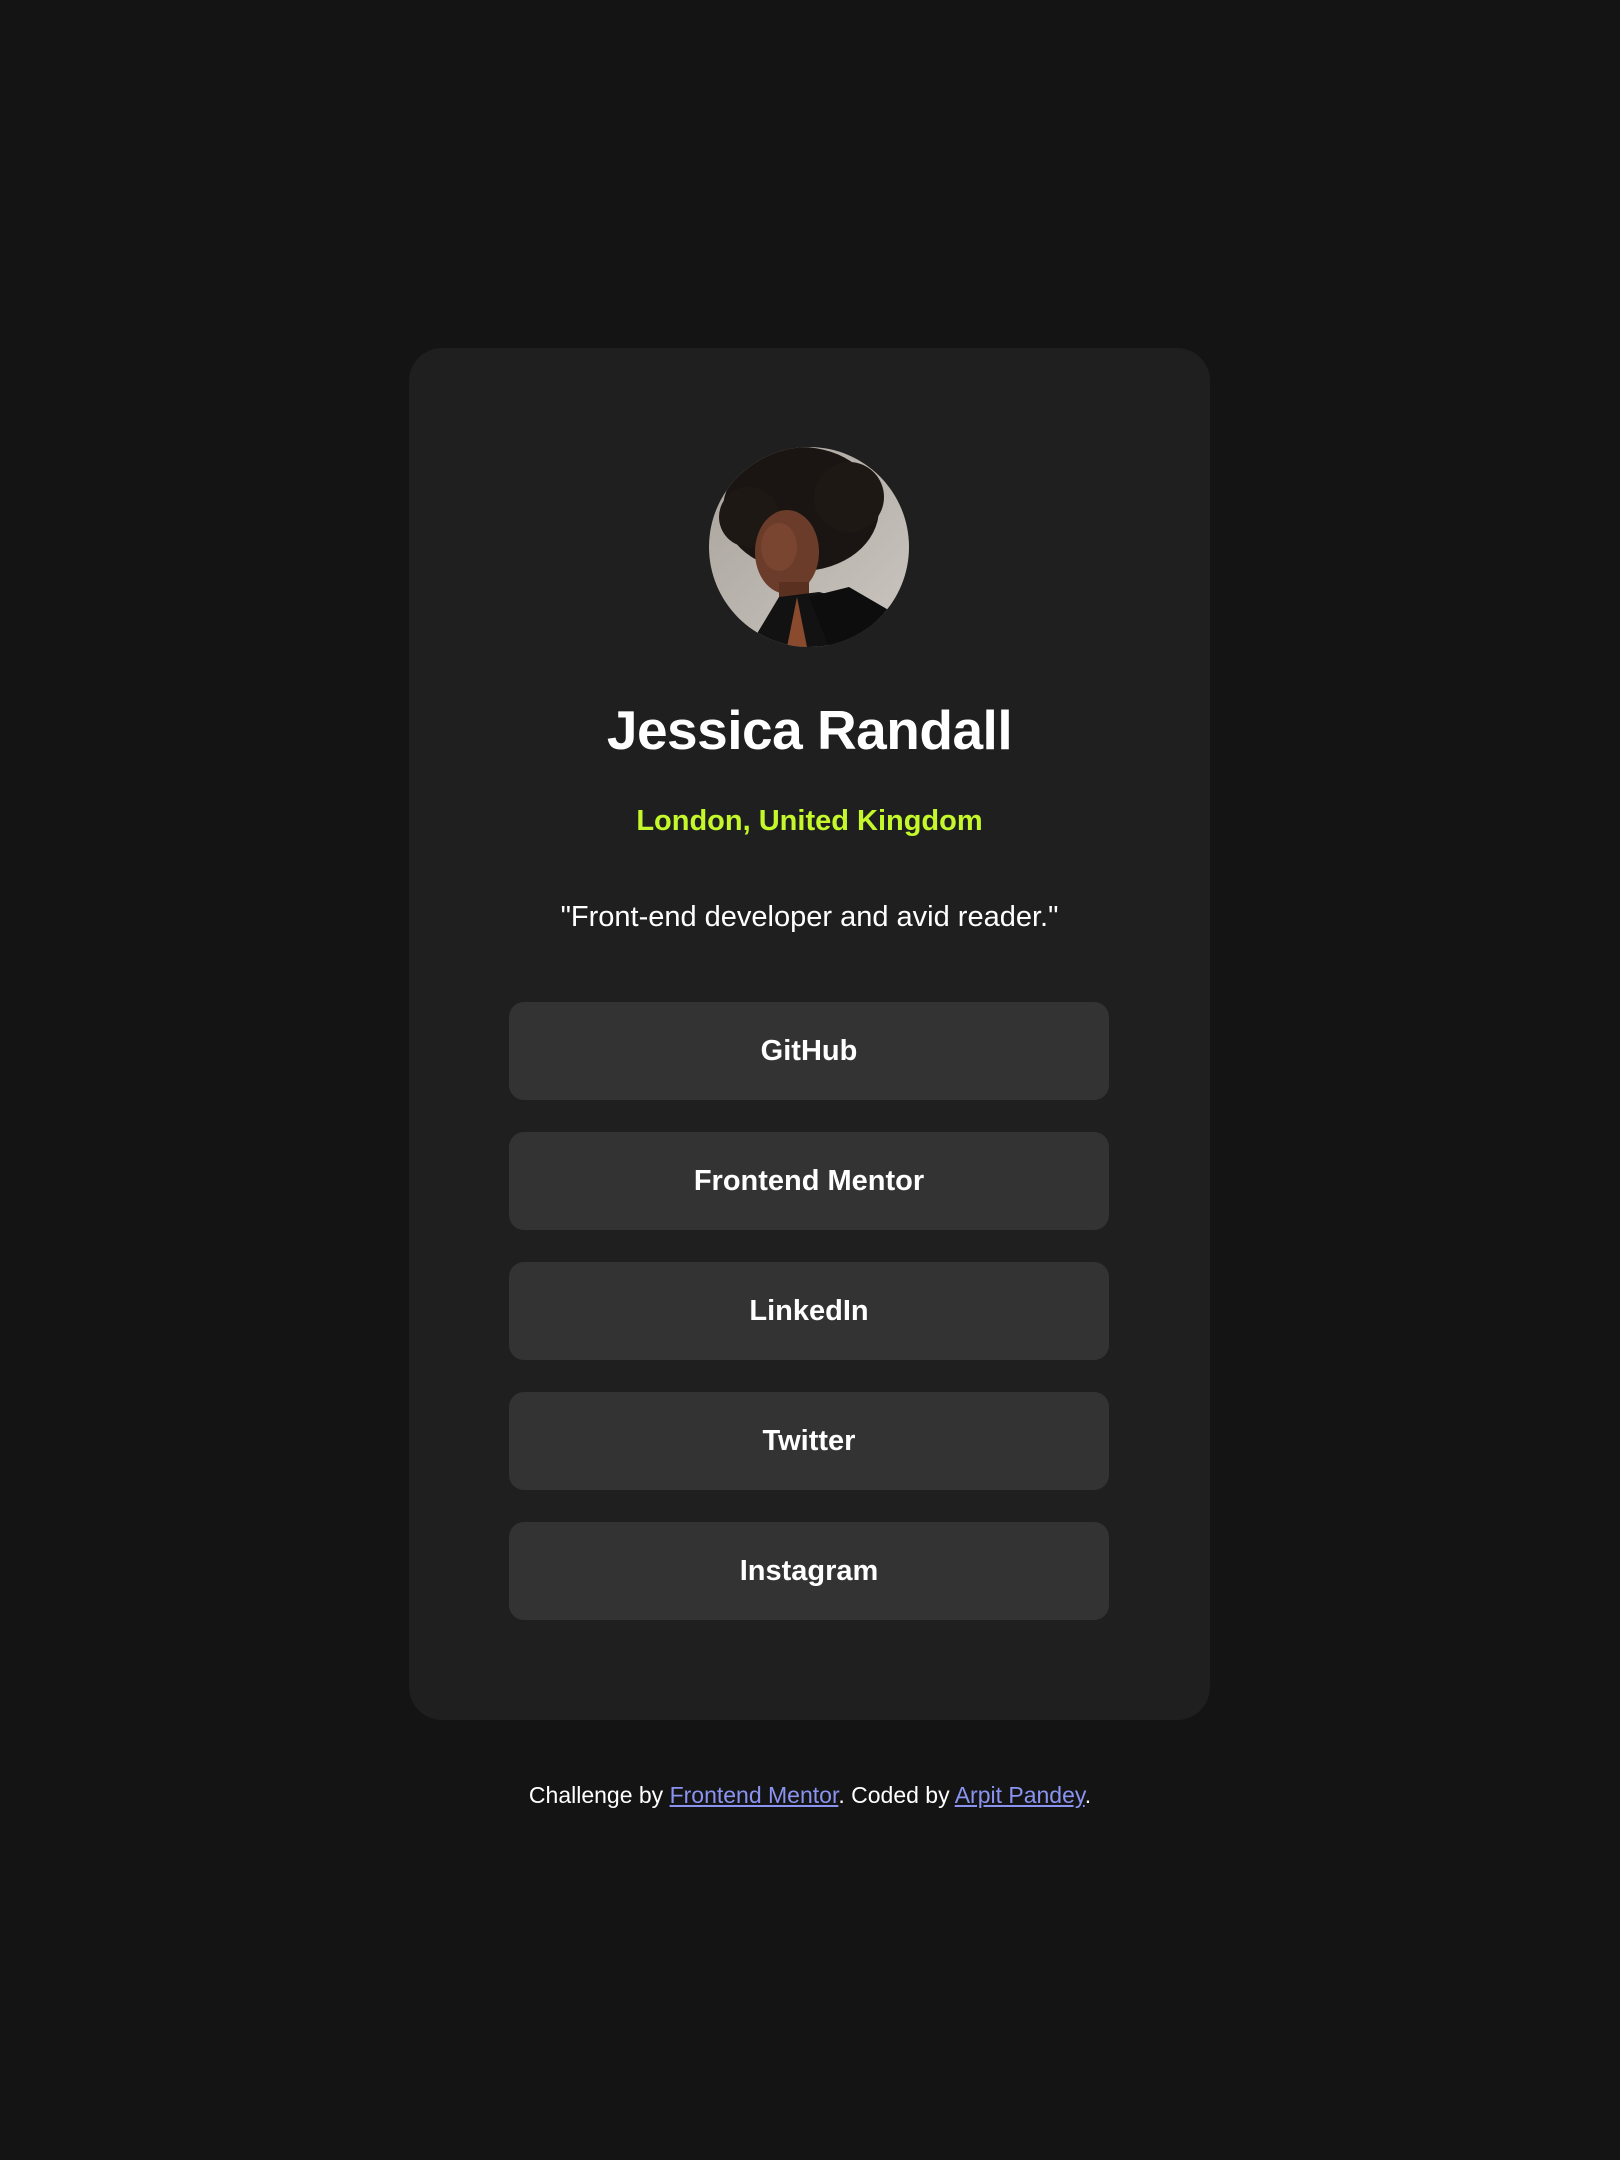 The height and width of the screenshot is (2160, 1620). I want to click on frontend-mentor-footer-link: Frontend Mentor, so click(754, 1795).